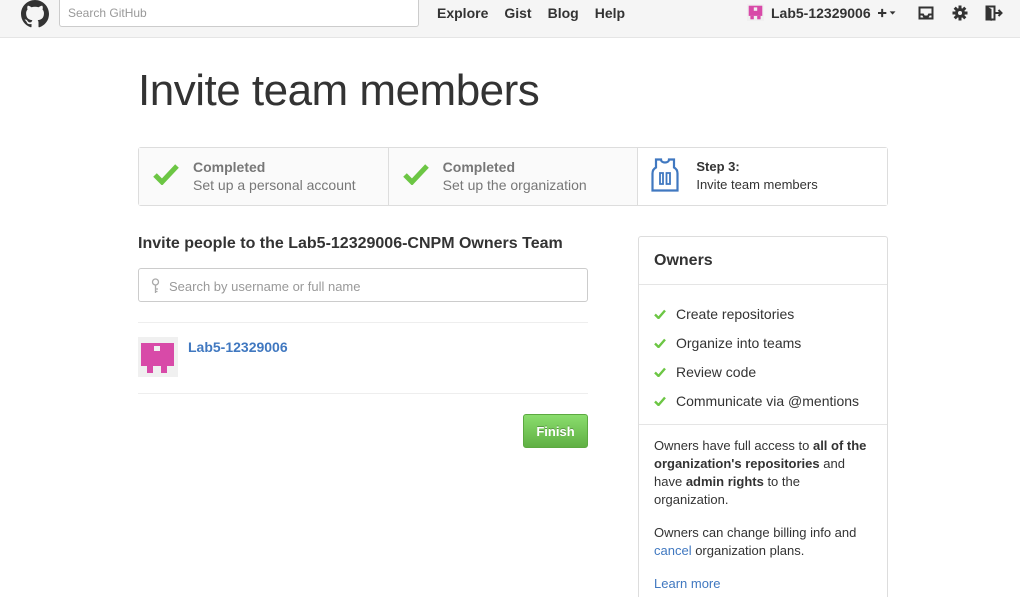 The height and width of the screenshot is (597, 1020). I want to click on jersey-icon, so click(665, 175).